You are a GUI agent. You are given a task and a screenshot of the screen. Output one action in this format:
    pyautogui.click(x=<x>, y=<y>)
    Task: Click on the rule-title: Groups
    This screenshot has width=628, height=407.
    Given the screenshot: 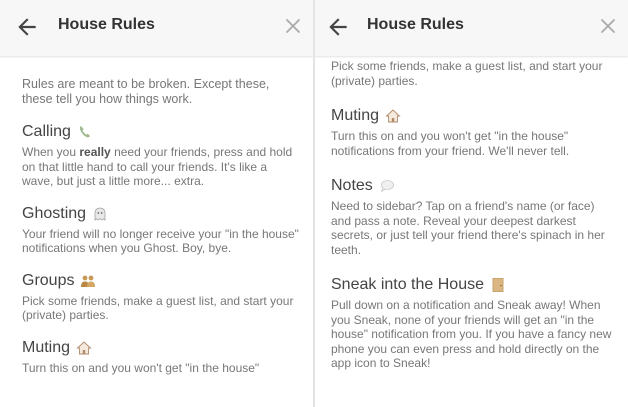 What is the action you would take?
    pyautogui.click(x=48, y=280)
    